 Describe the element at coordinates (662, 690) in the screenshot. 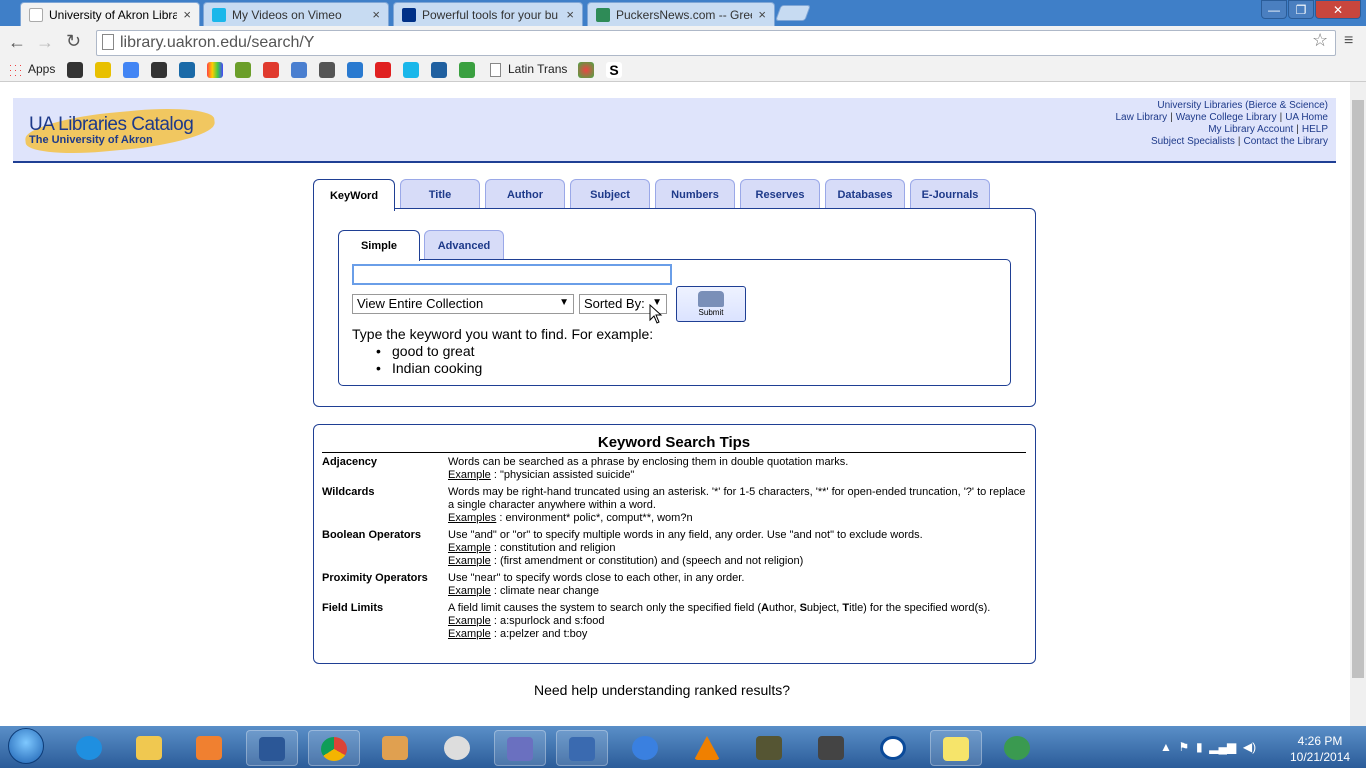

I see `ranked-results-help-link: Need help understanding ranked results?` at that location.